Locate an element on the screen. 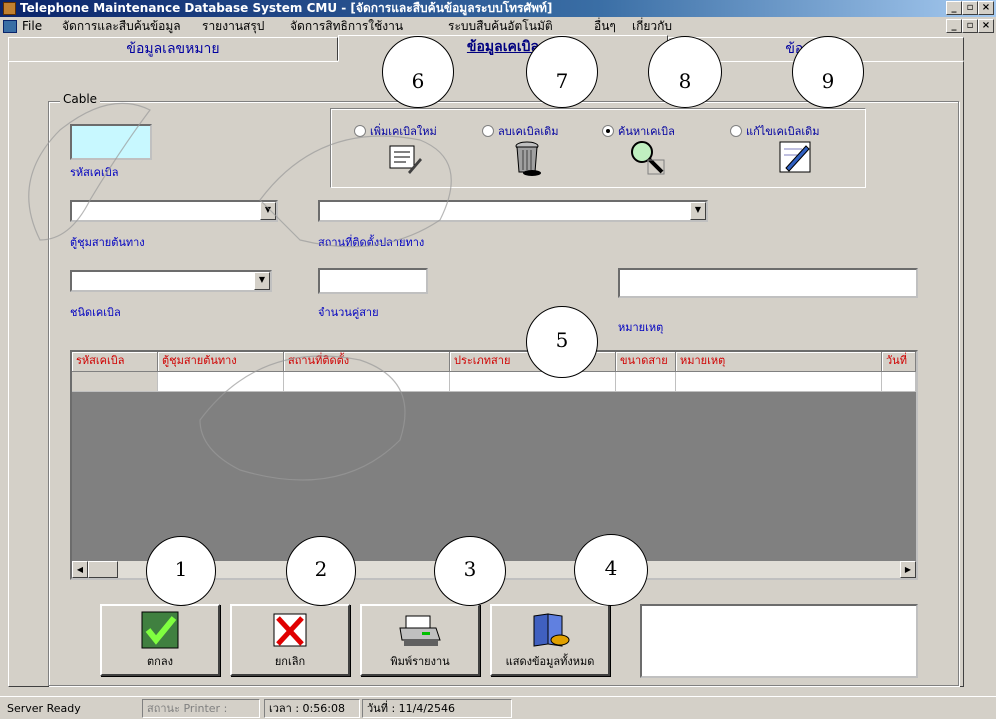 The image size is (996, 719). callout-1: 1 is located at coordinates (181, 571).